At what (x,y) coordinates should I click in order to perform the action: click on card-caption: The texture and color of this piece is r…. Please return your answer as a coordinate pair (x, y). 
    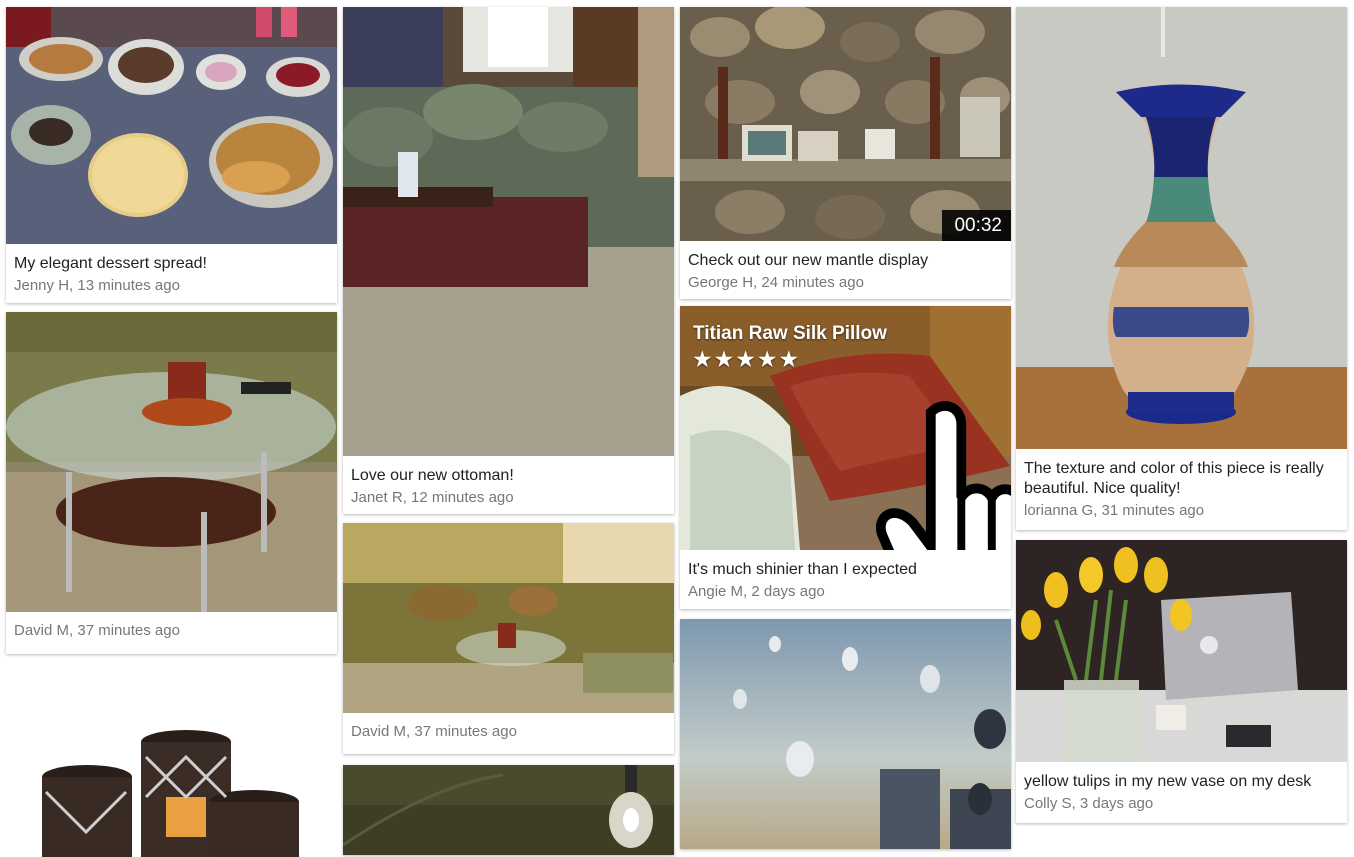
    Looking at the image, I should click on (1181, 484).